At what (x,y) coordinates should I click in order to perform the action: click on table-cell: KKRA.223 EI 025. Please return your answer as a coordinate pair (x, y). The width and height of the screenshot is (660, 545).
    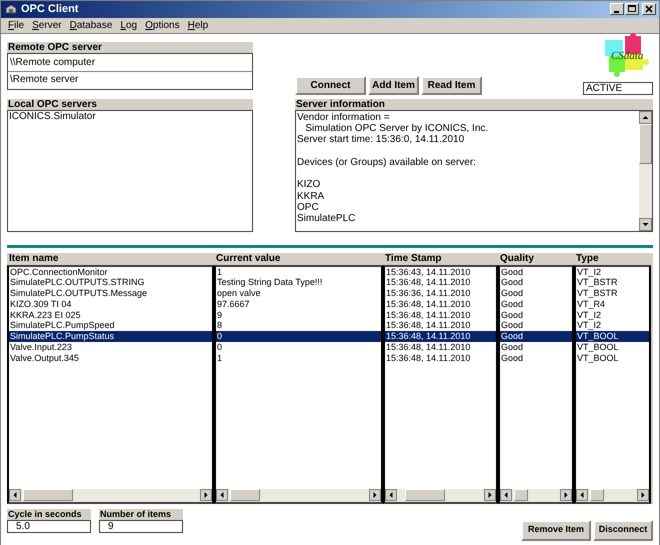
    Looking at the image, I should click on (110, 315).